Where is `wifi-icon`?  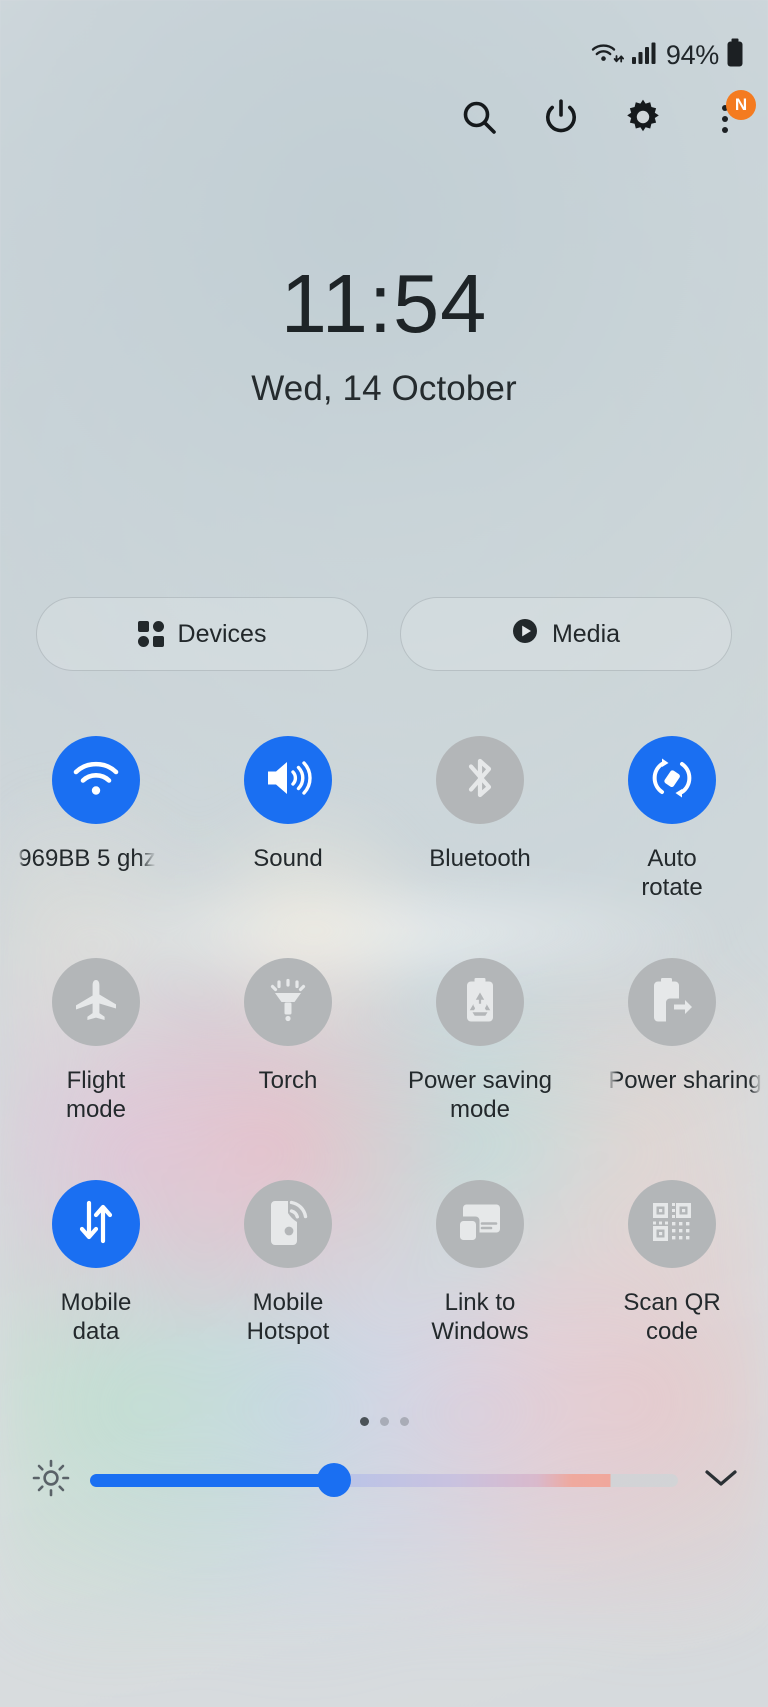
wifi-icon is located at coordinates (96, 780).